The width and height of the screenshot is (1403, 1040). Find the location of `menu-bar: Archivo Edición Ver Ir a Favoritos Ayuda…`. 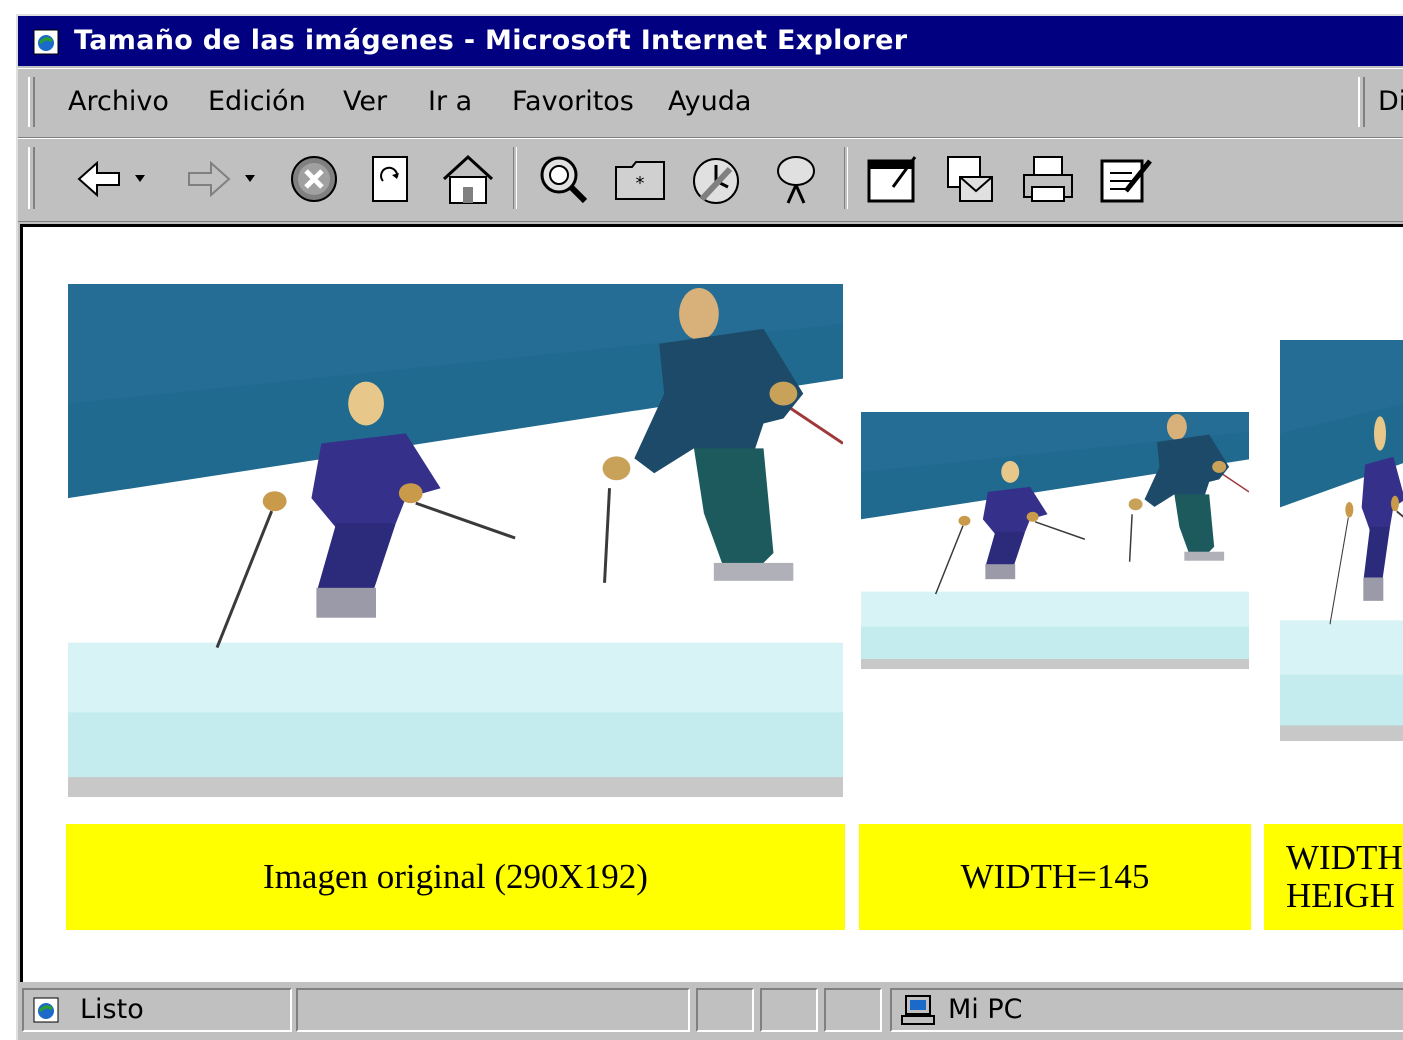

menu-bar: Archivo Edición Ver Ir a Favoritos Ayuda… is located at coordinates (710, 103).